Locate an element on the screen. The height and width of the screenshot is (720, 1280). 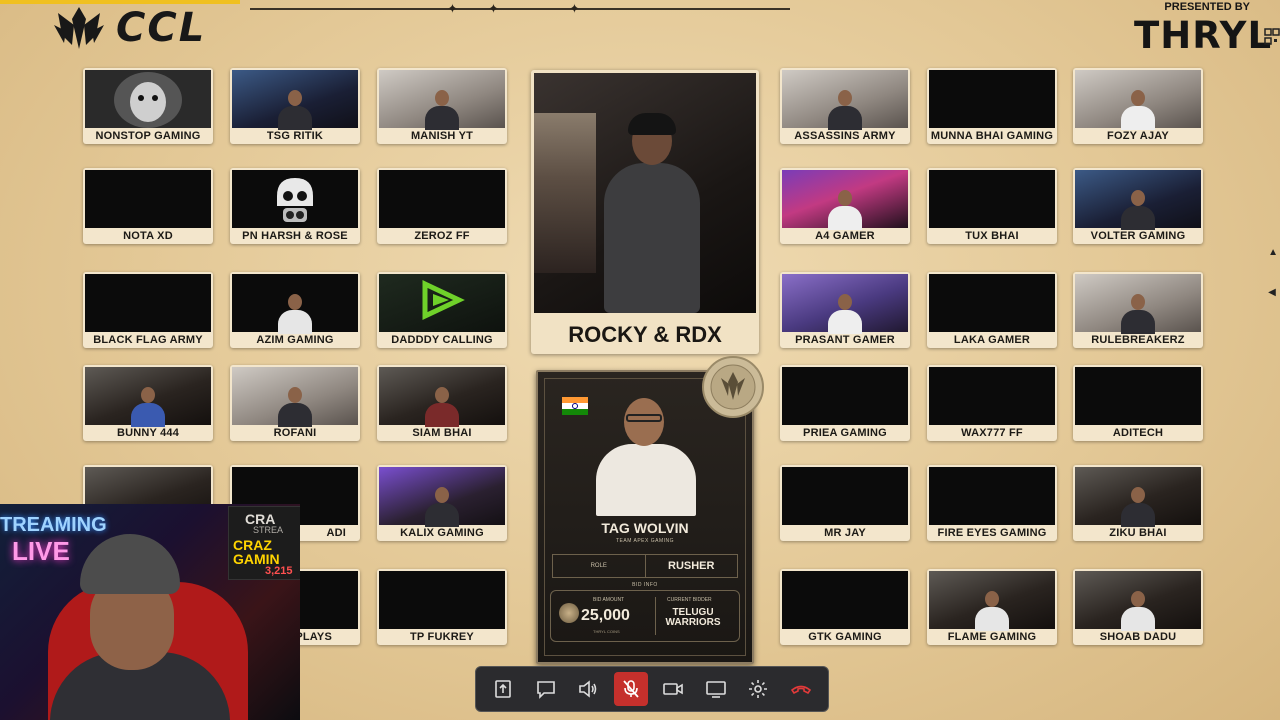
hangup-button is located at coordinates (801, 689).